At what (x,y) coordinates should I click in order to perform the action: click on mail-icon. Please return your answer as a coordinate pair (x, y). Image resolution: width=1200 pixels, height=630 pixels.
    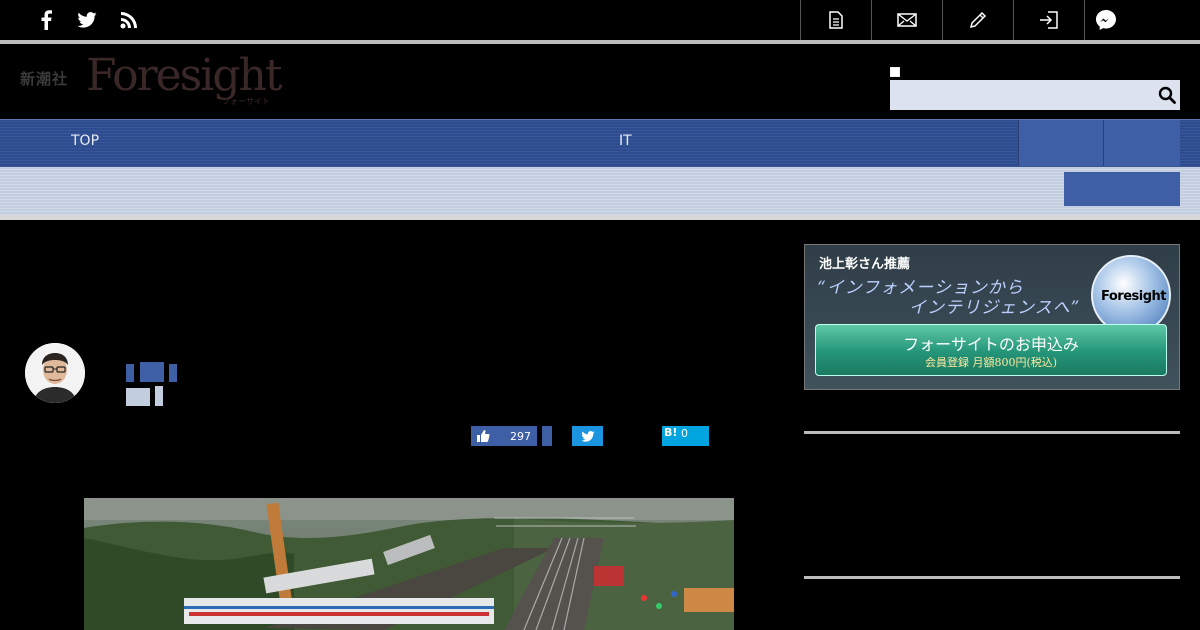
    Looking at the image, I should click on (906, 20).